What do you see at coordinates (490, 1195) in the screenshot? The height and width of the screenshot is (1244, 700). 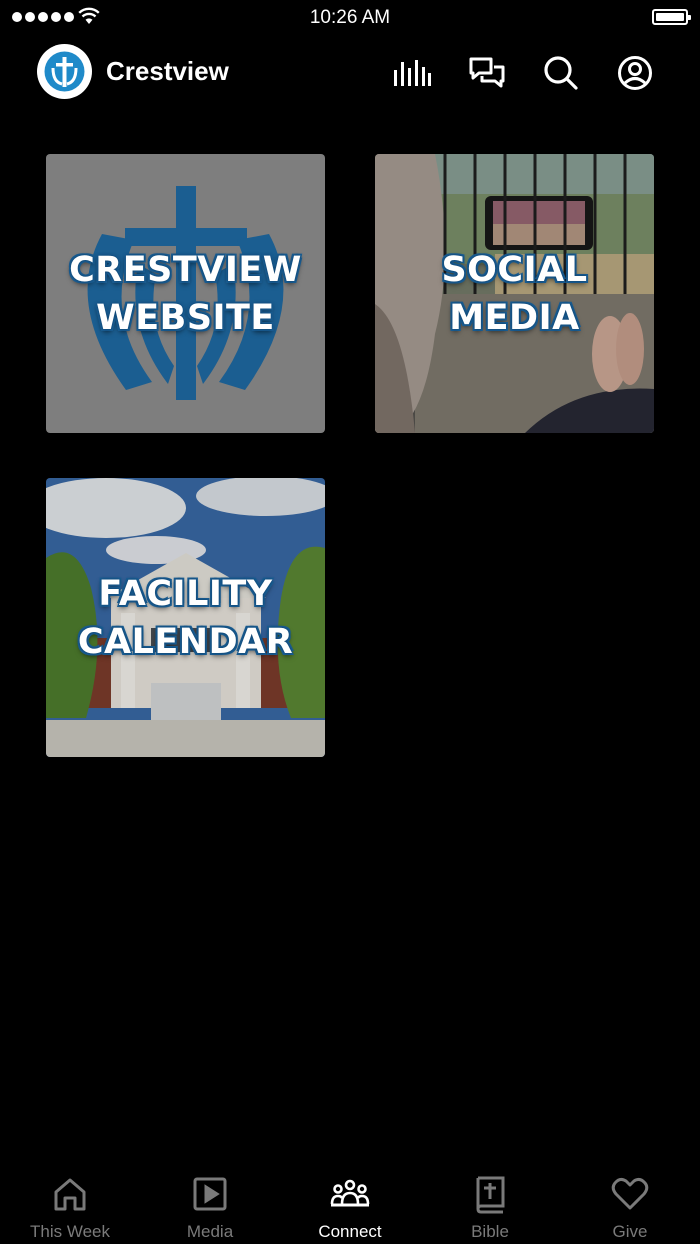 I see `bible-icon` at bounding box center [490, 1195].